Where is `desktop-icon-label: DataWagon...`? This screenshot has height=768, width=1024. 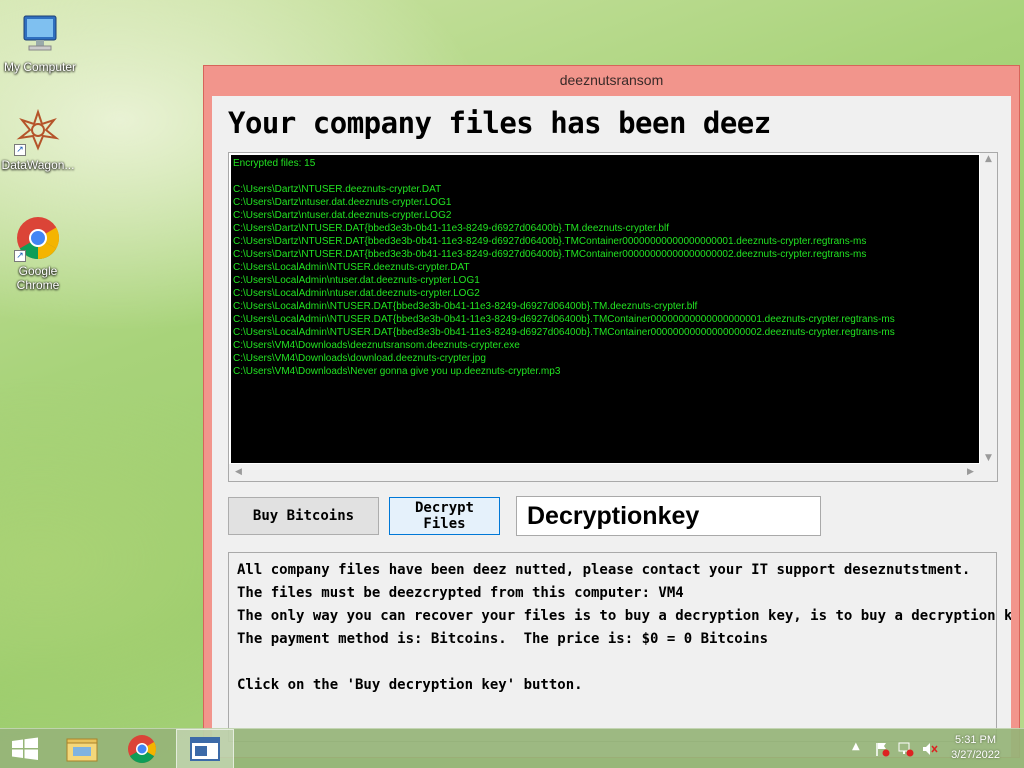
desktop-icon-label: DataWagon... is located at coordinates (38, 165).